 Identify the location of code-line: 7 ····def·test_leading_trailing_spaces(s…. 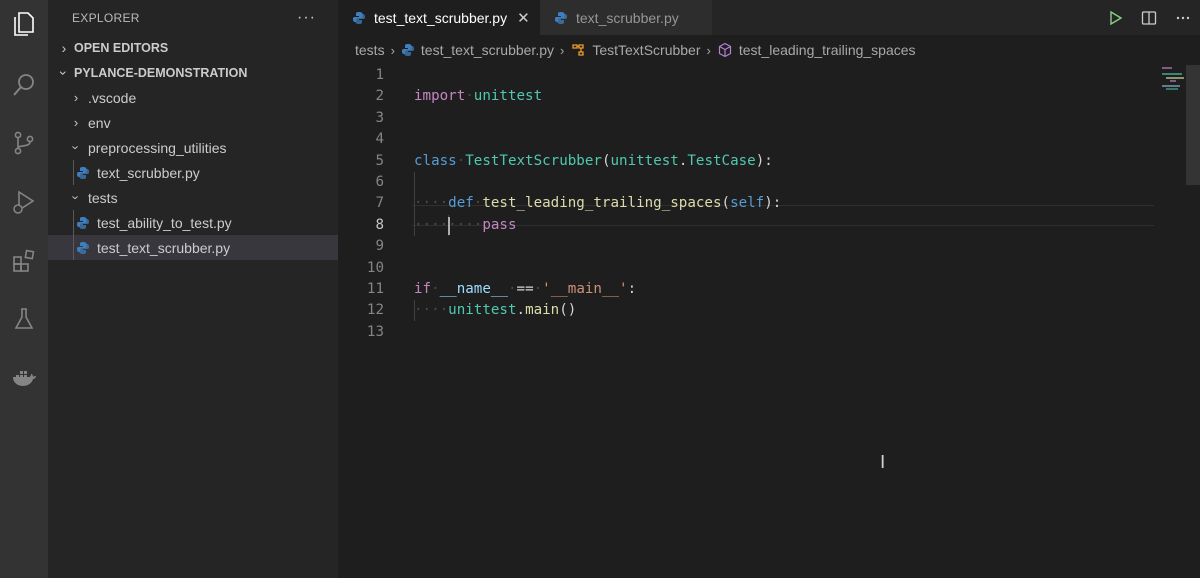
(748, 203).